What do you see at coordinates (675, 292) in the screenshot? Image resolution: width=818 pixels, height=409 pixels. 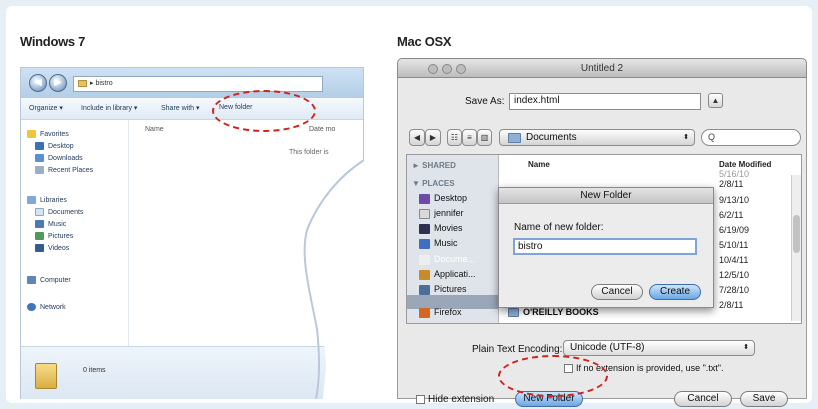 I see `dialog-create-button: Create` at bounding box center [675, 292].